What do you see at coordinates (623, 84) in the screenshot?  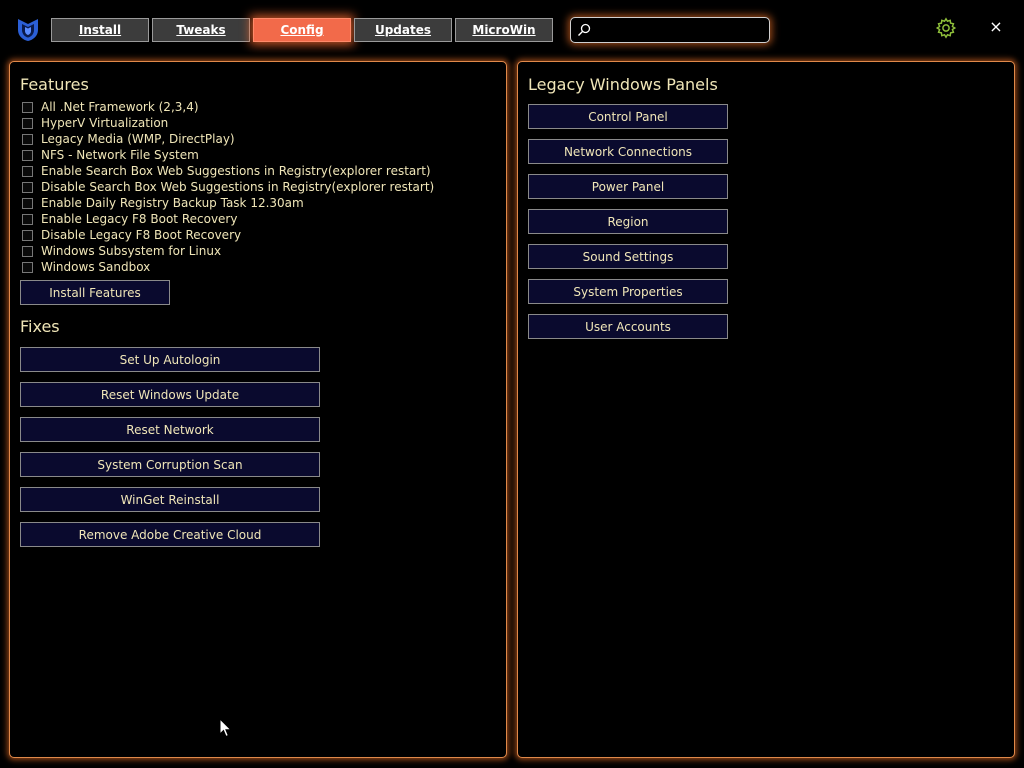 I see `legacy-panels-title: Legacy Windows Panels` at bounding box center [623, 84].